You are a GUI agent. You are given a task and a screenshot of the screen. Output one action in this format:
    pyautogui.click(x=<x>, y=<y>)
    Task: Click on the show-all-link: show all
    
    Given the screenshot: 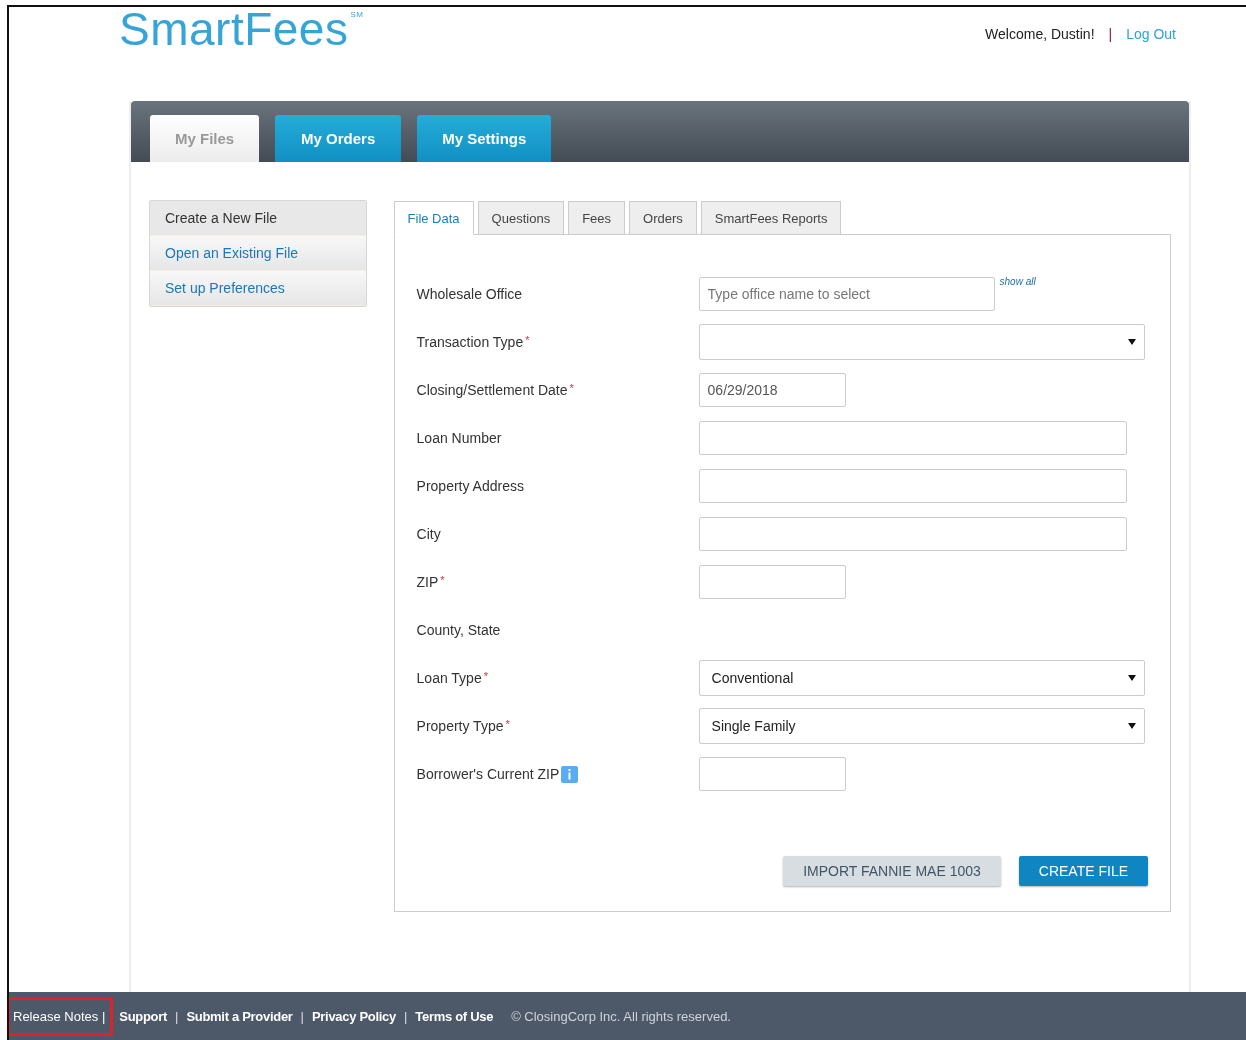 What is the action you would take?
    pyautogui.click(x=1017, y=281)
    